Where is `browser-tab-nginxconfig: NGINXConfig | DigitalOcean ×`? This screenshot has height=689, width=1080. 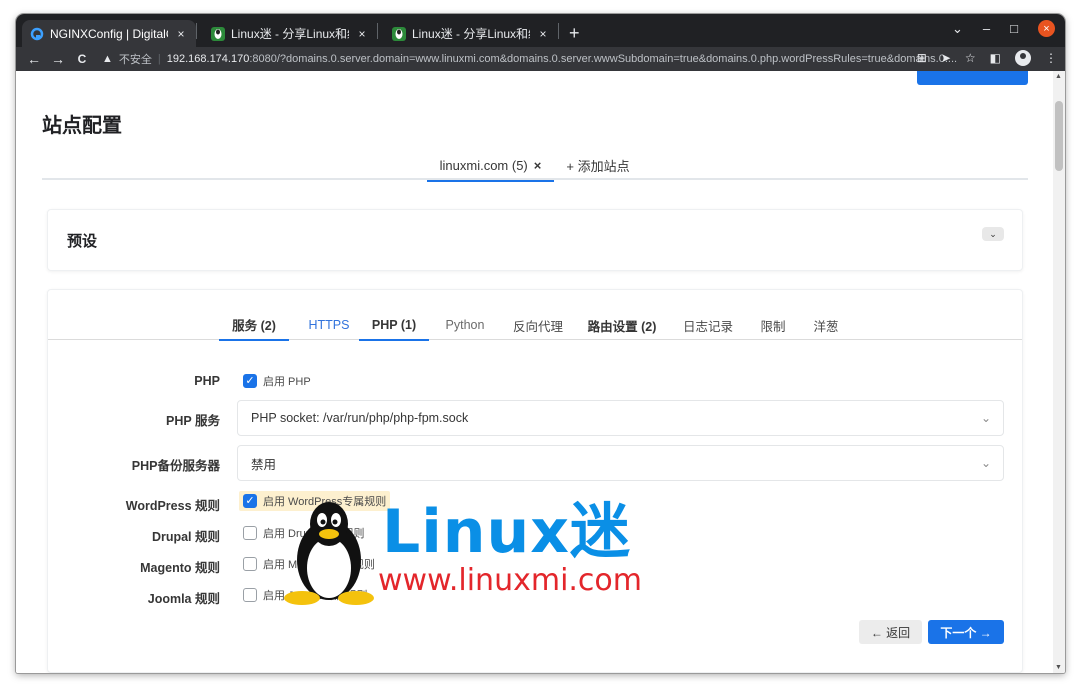 browser-tab-nginxconfig: NGINXConfig | DigitalOcean × is located at coordinates (109, 33).